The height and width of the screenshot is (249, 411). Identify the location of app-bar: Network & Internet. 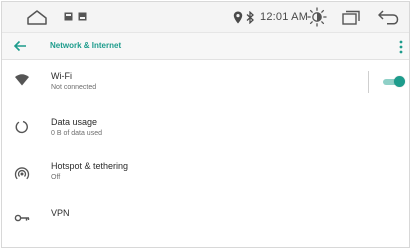
(205, 46).